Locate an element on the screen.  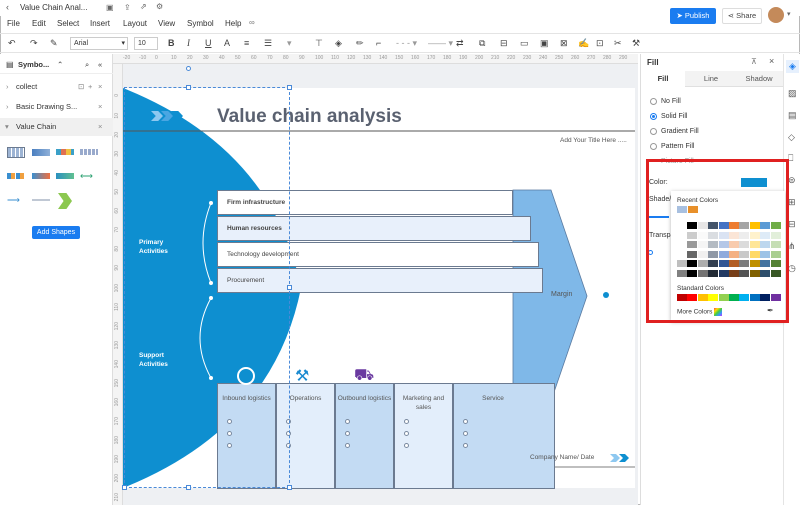
menu-help: Help is located at coordinates (233, 23).